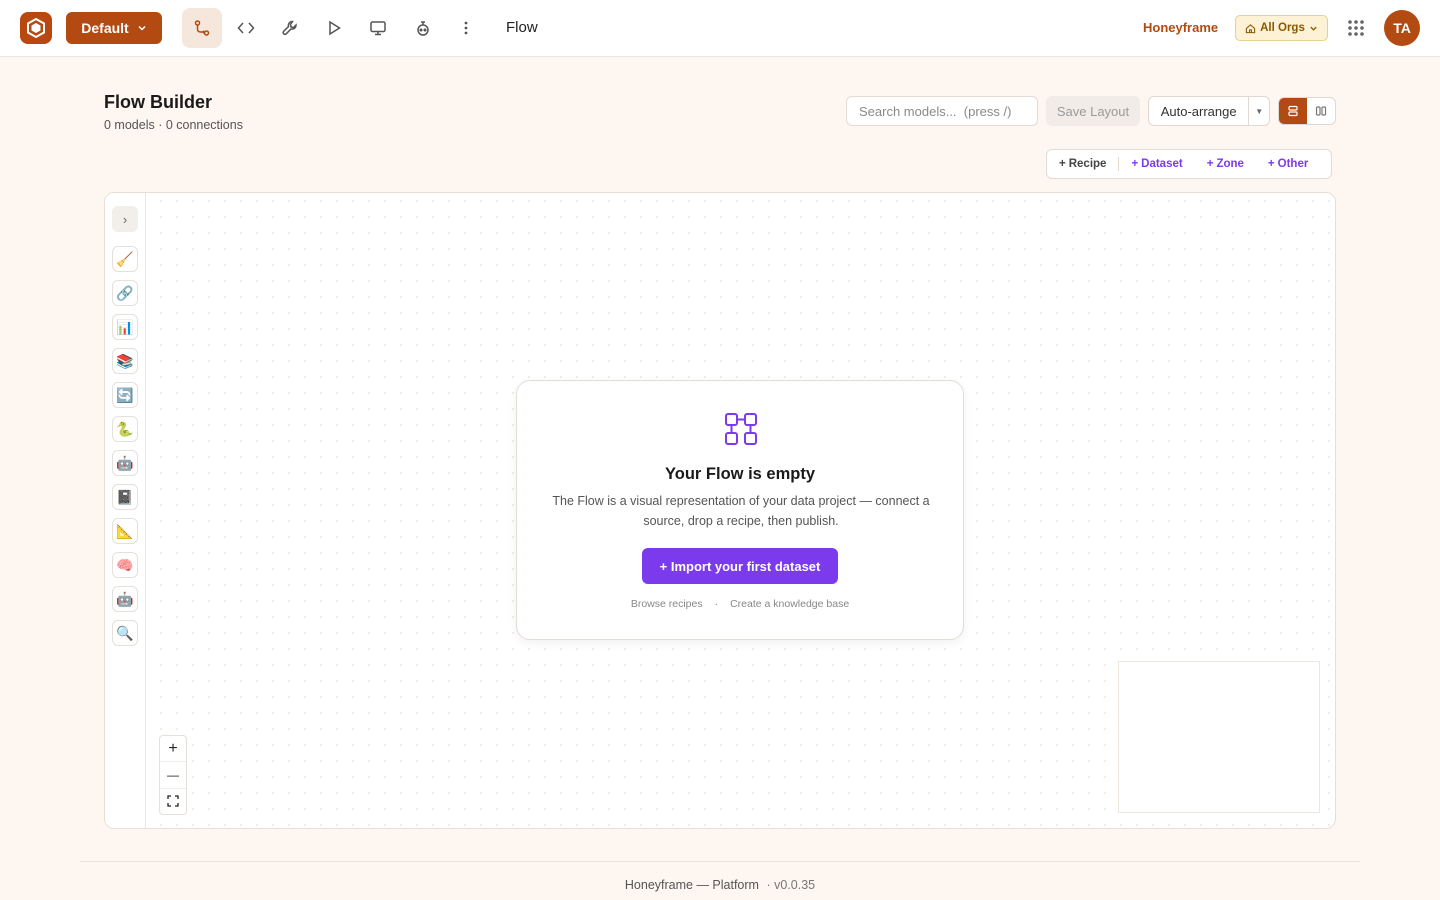 This screenshot has height=900, width=1440. I want to click on footer-divider, so click(720, 861).